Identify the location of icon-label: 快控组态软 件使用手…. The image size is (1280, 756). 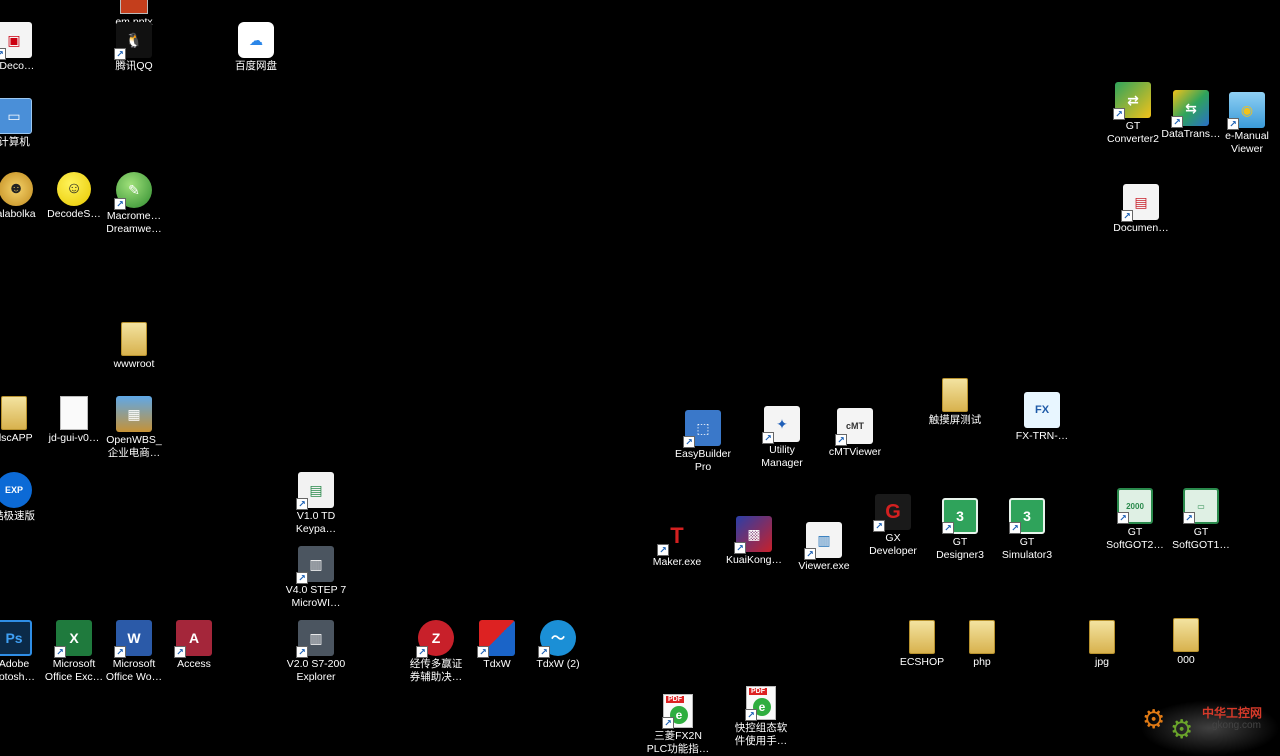
(761, 734).